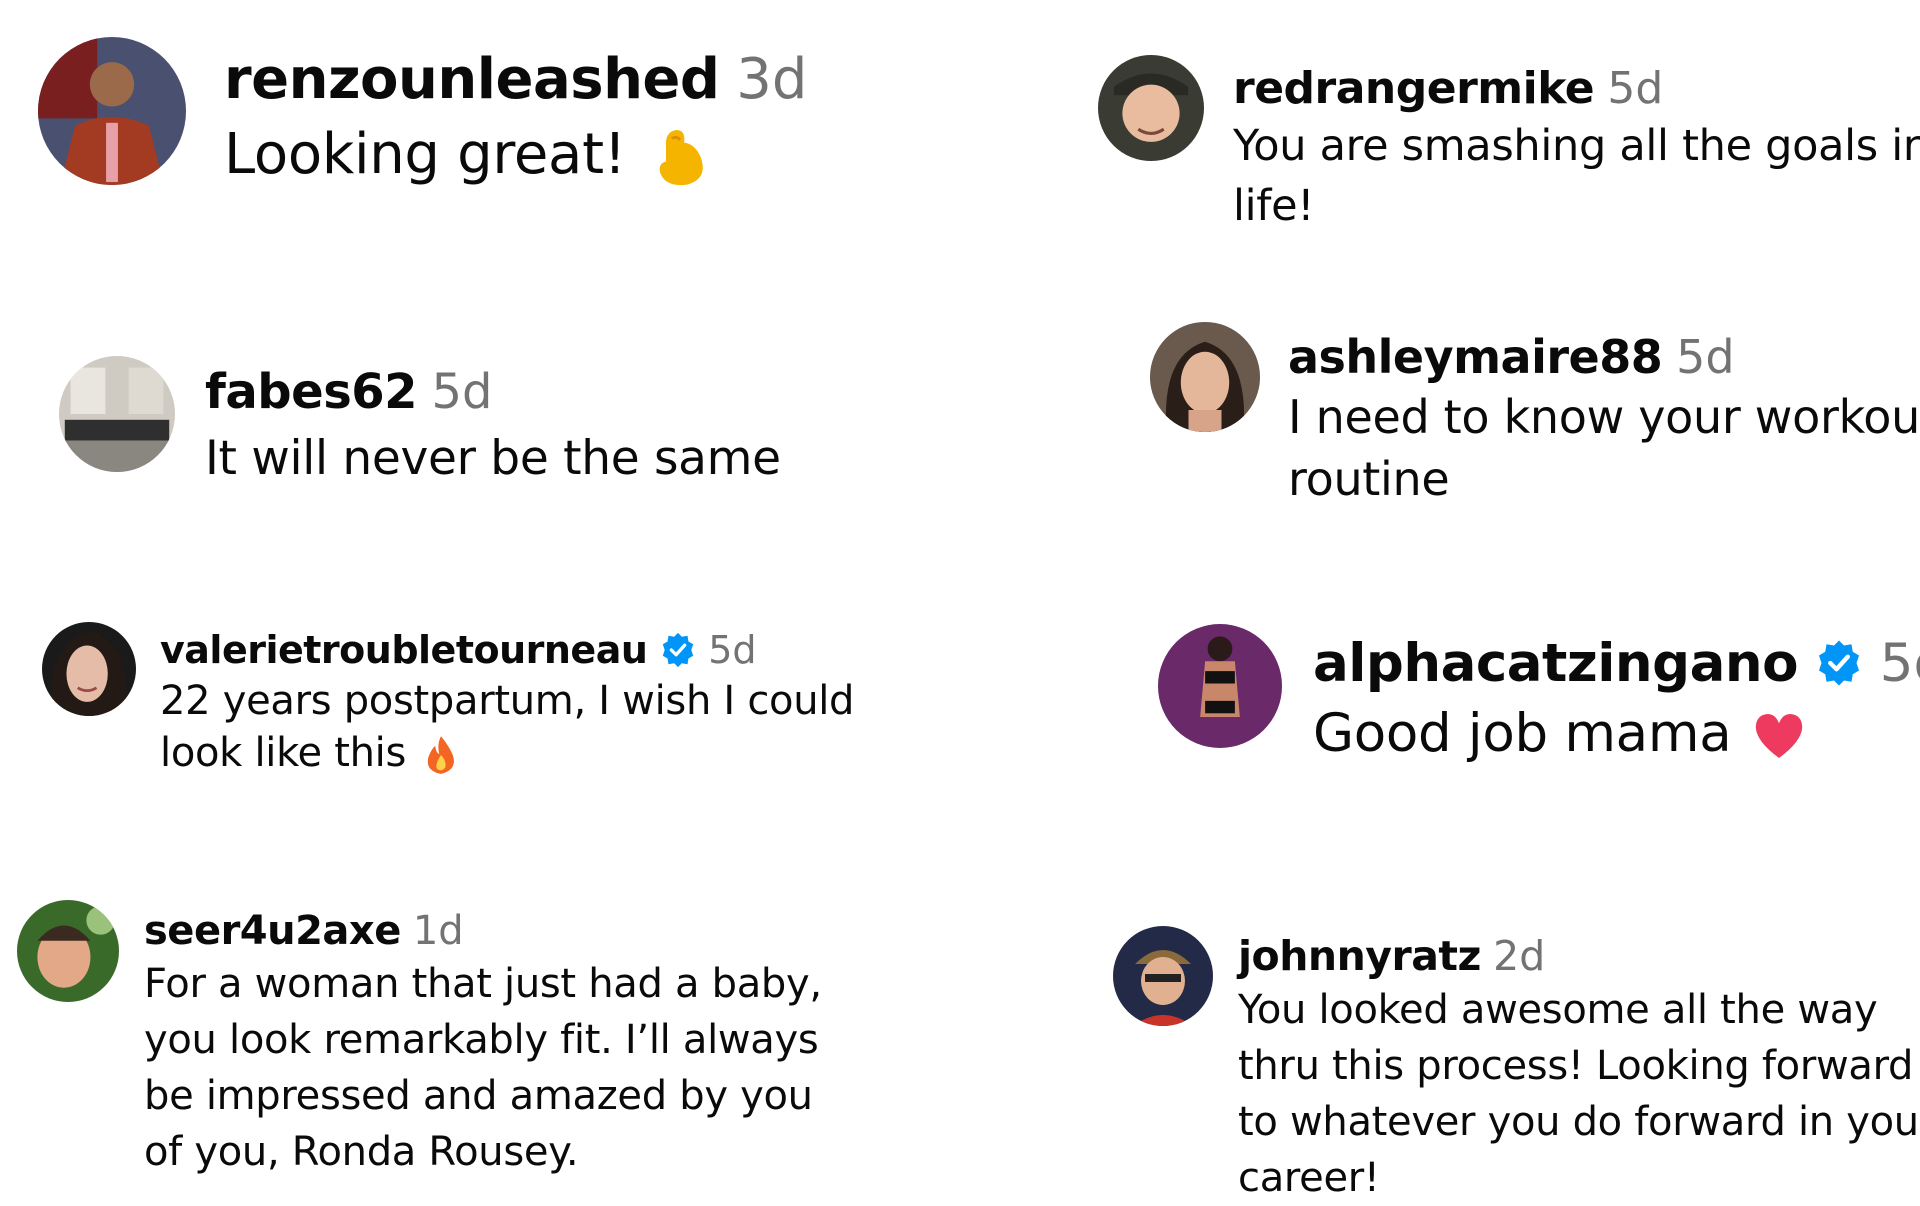 The height and width of the screenshot is (1206, 1920). What do you see at coordinates (1522, 733) in the screenshot?
I see `comment-text: Good job mama` at bounding box center [1522, 733].